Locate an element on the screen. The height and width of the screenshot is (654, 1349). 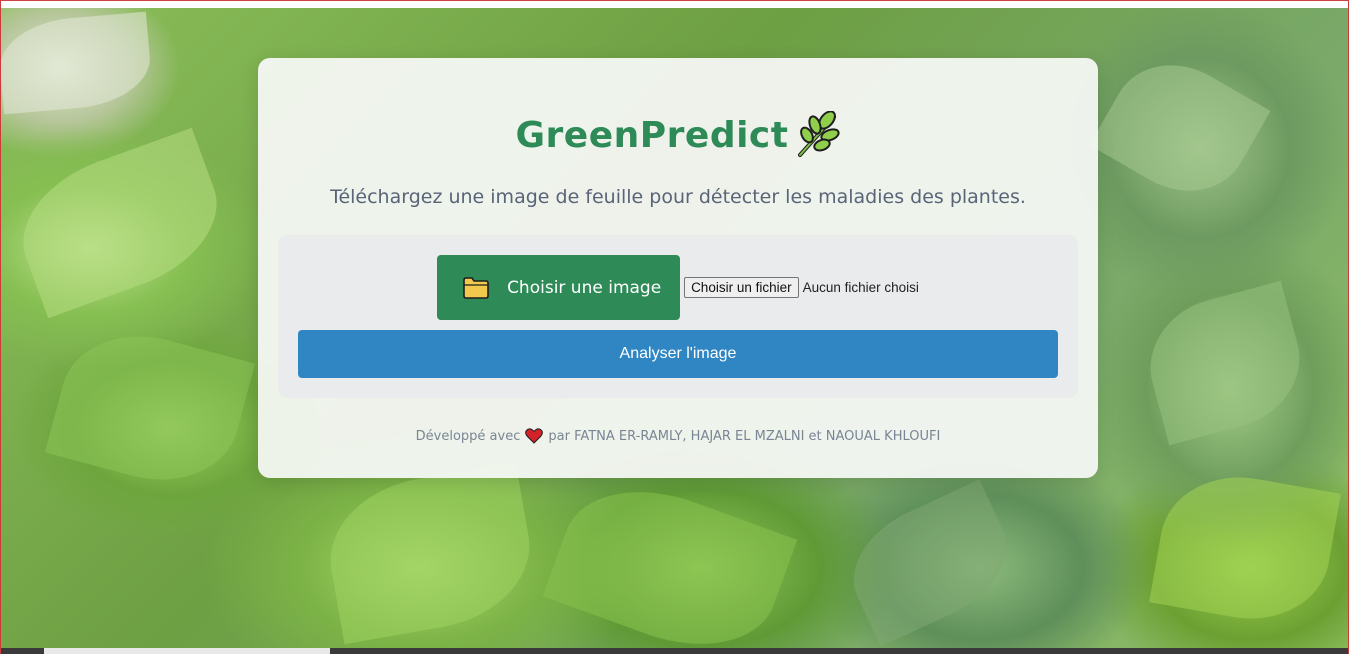
choose-image-label: Choisir une image is located at coordinates (584, 287).